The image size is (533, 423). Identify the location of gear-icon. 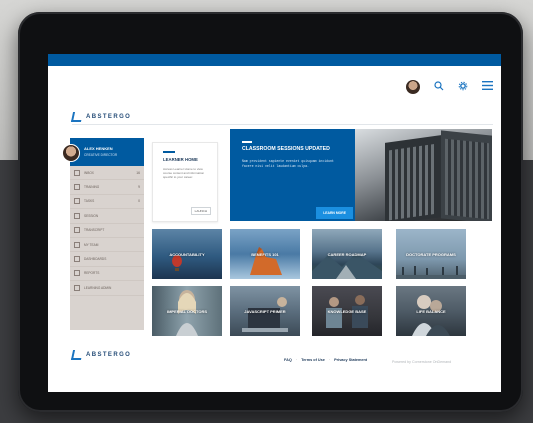
(463, 87).